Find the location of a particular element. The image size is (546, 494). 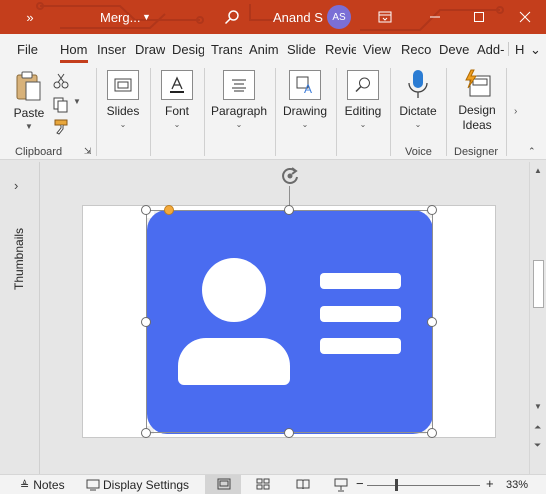

tab-developer: Deve is located at coordinates (454, 49).